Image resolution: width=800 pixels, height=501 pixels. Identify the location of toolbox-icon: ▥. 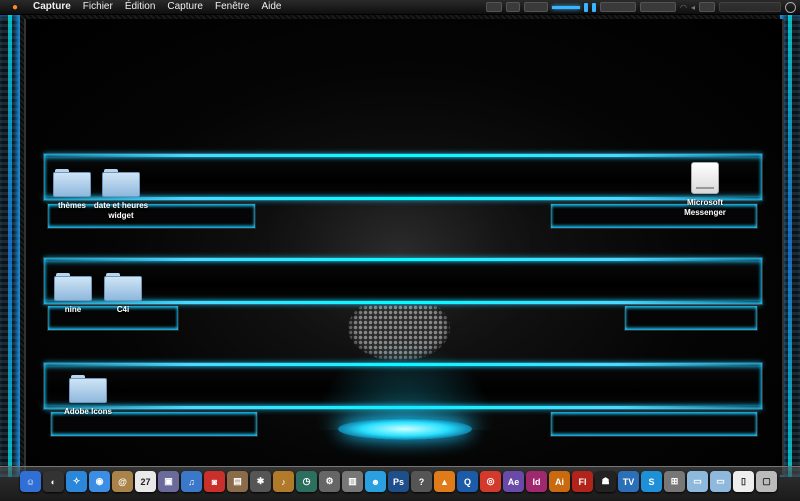
(352, 481).